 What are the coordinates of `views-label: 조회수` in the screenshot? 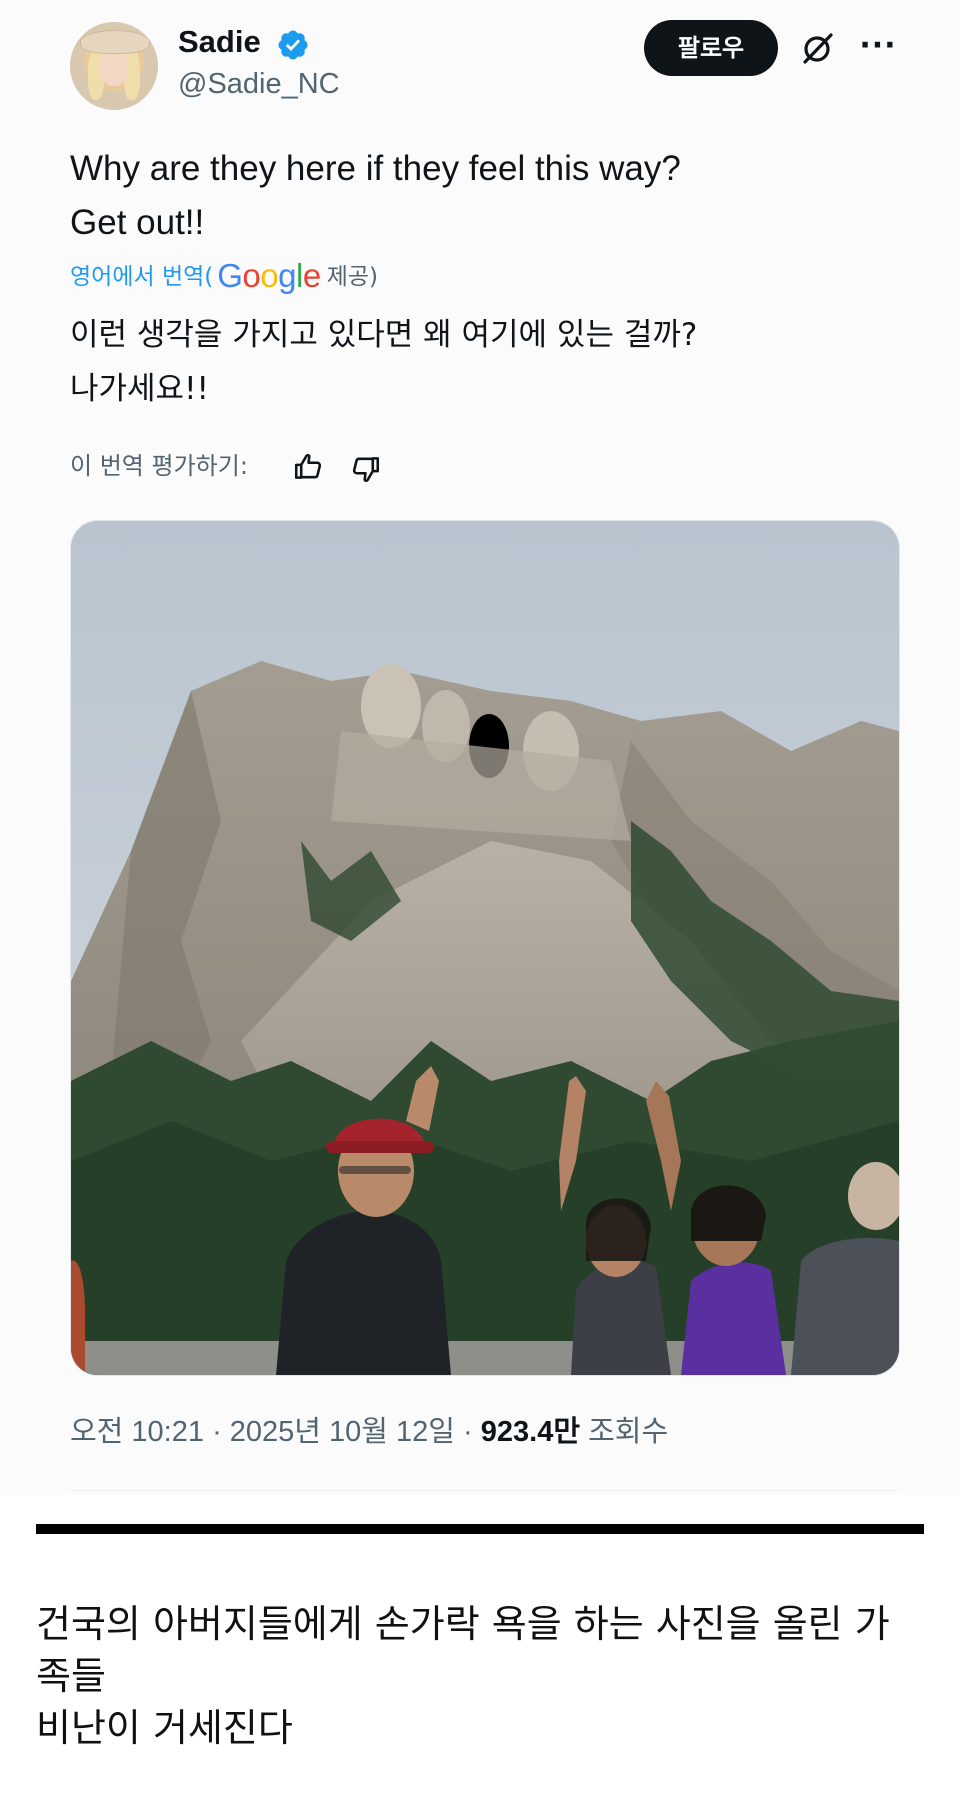 It's located at (628, 1432).